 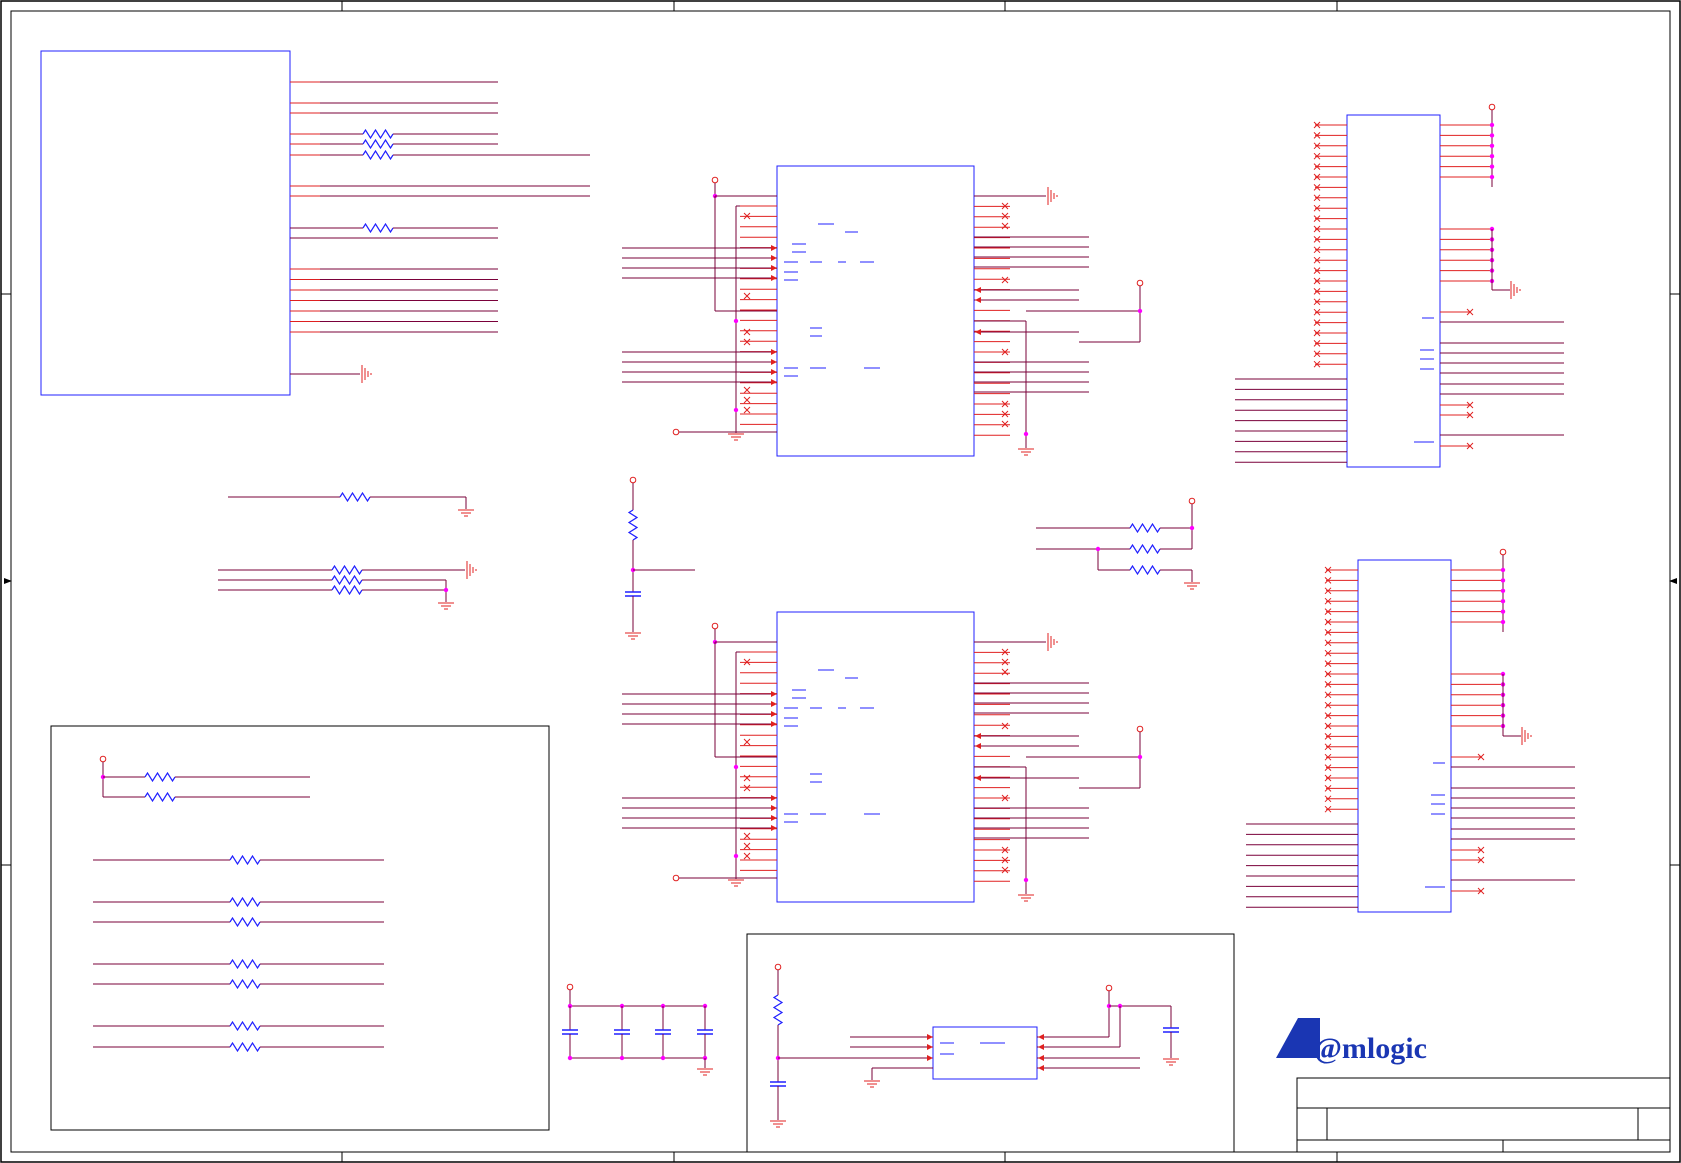 I want to click on pull-resistor-group-left, so click(x=347, y=550).